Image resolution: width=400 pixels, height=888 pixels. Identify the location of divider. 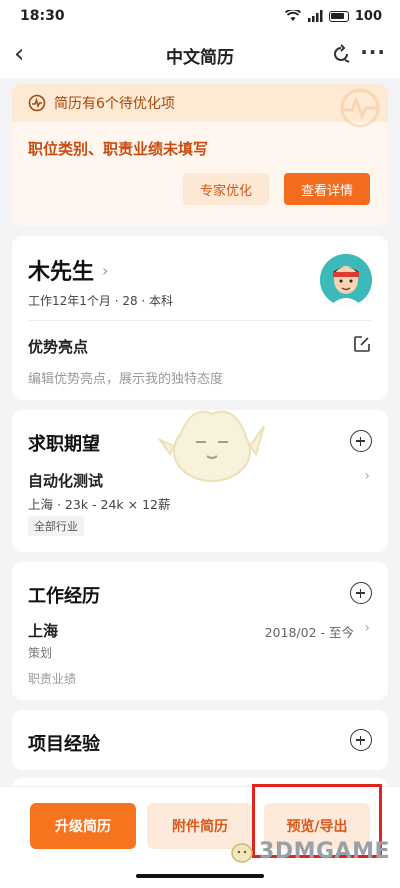
(200, 320).